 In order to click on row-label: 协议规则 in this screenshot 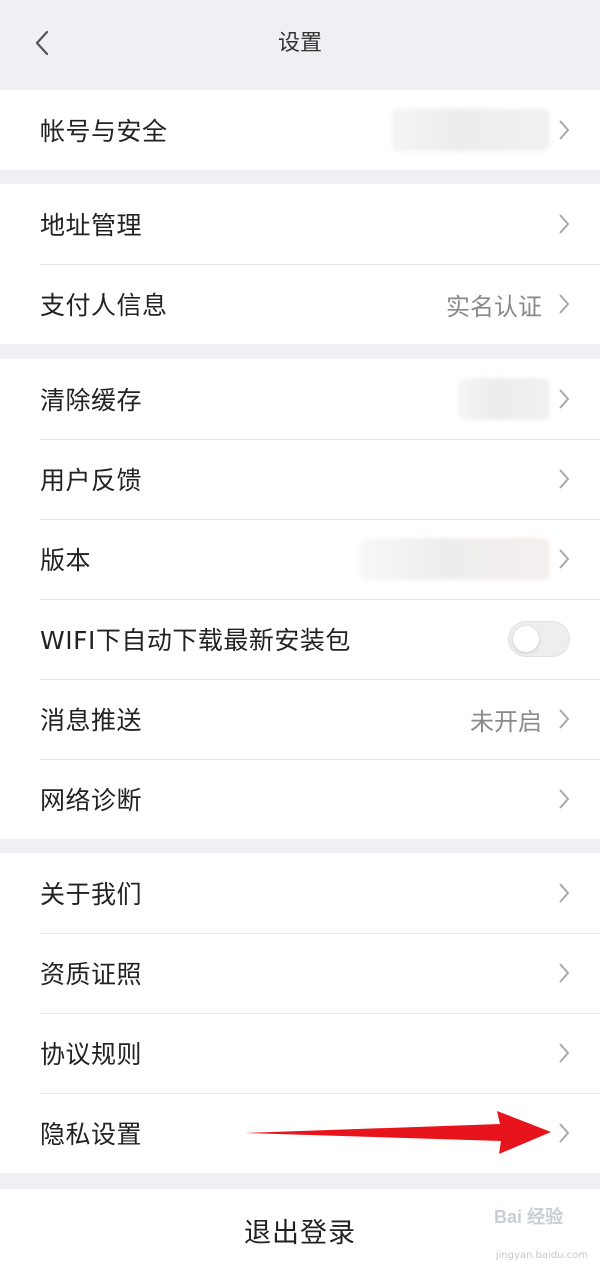, I will do `click(91, 1054)`.